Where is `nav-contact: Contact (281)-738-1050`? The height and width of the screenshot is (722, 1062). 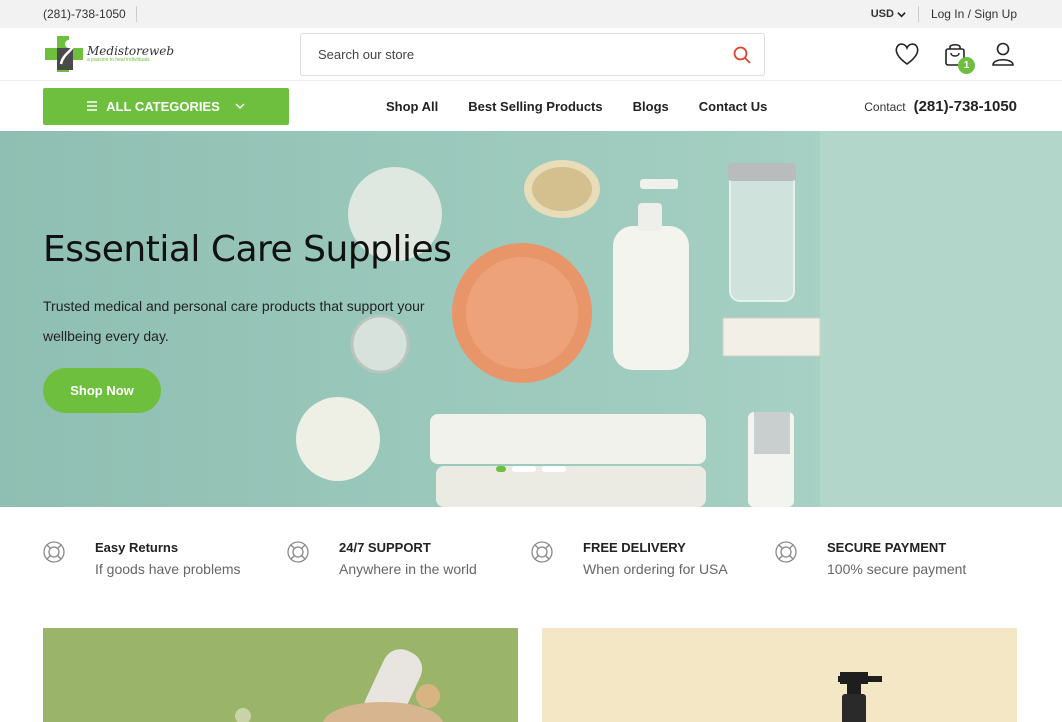 nav-contact: Contact (281)-738-1050 is located at coordinates (940, 106).